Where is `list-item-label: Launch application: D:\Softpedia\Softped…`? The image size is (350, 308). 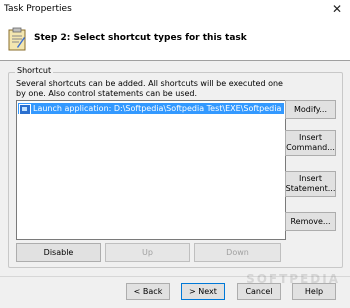 list-item-label: Launch application: D:\Softpedia\Softped… is located at coordinates (158, 108).